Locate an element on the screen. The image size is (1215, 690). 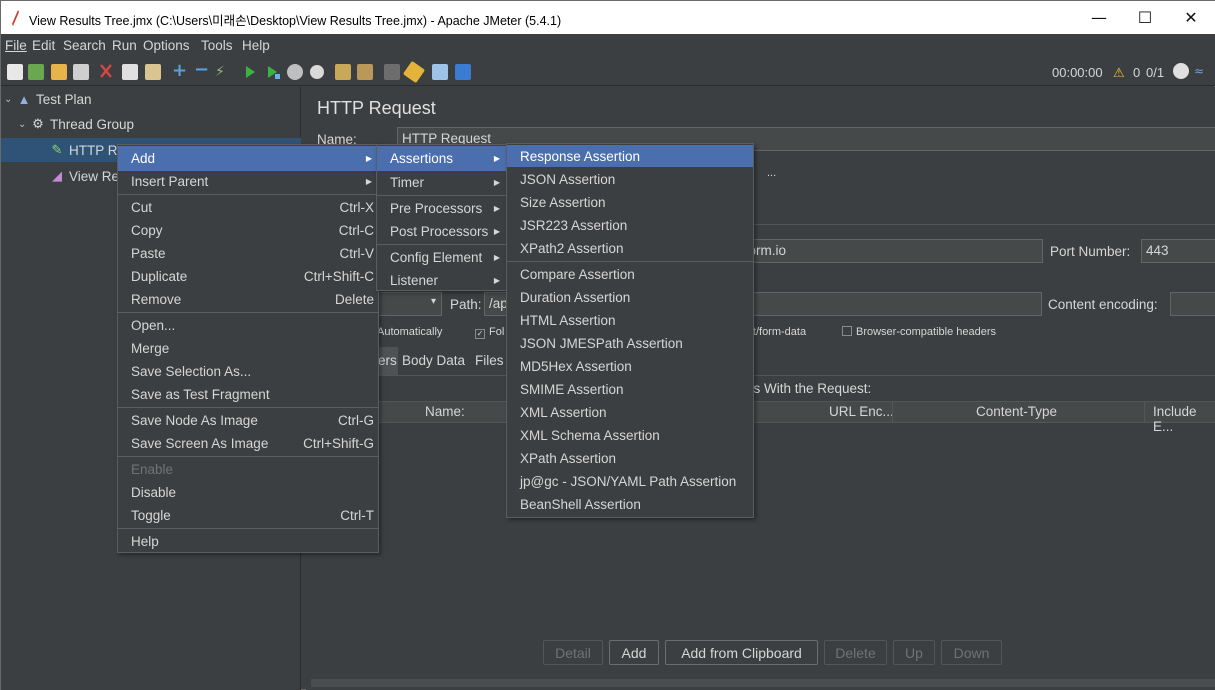
content-encoding-field is located at coordinates (1192, 304).